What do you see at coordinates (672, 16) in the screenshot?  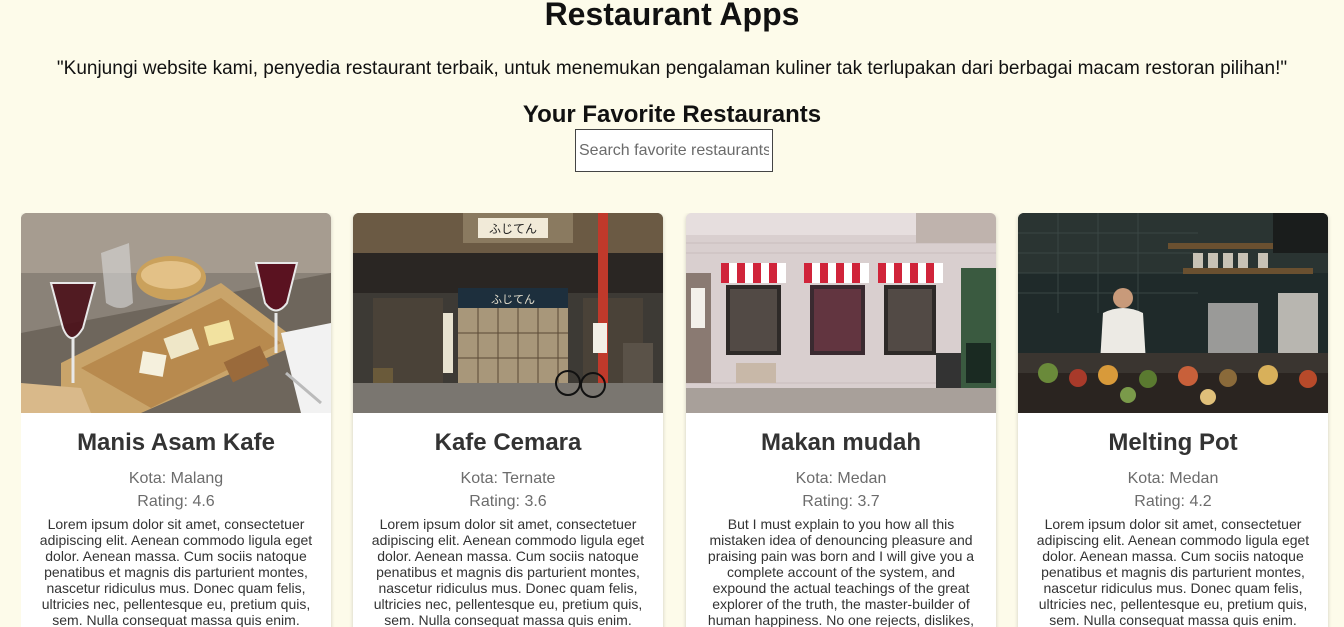 I see `app-title: Restaurant Apps` at bounding box center [672, 16].